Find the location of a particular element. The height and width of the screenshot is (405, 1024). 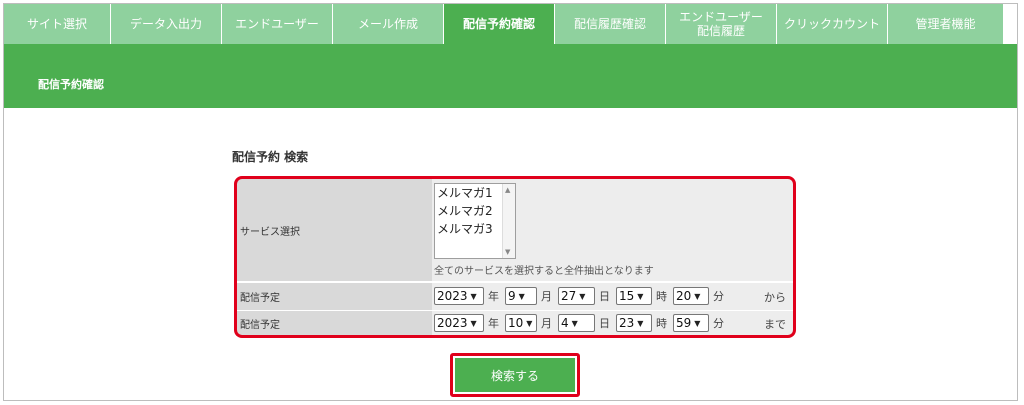

tab-delivery-reservation: 配信予約確認 is located at coordinates (499, 24).